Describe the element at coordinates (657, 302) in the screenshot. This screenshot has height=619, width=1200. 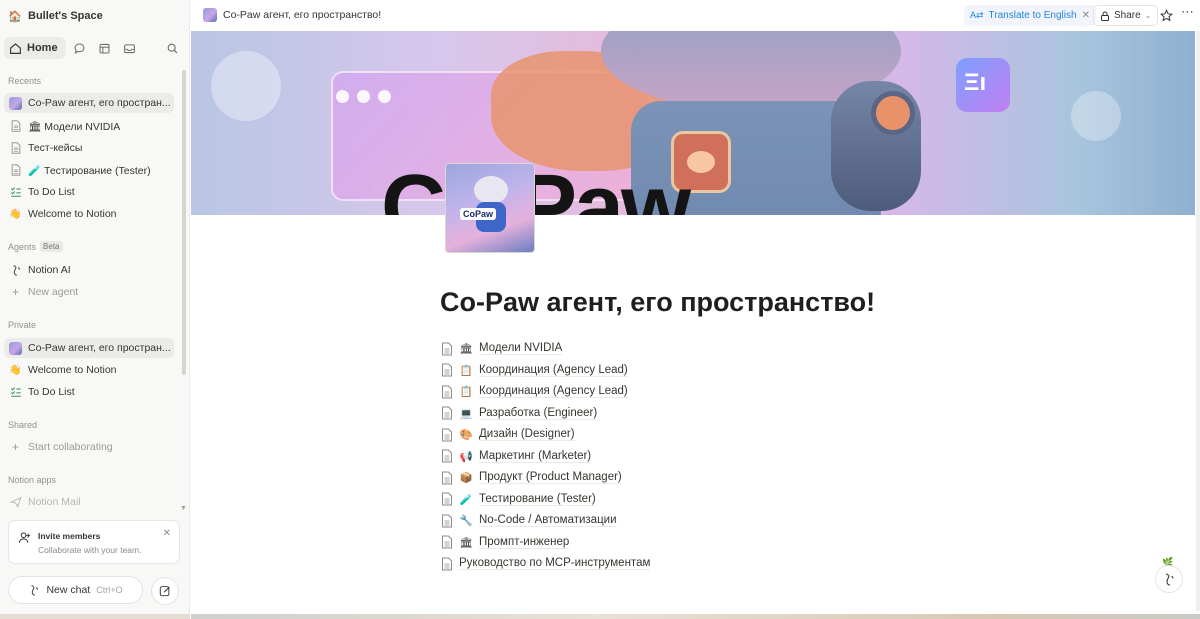
I see `page-title: Co-Paw агент, его пространство!` at that location.